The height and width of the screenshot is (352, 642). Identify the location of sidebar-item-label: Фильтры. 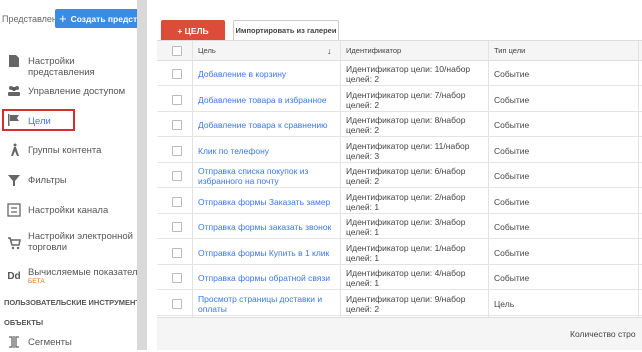
(47, 180).